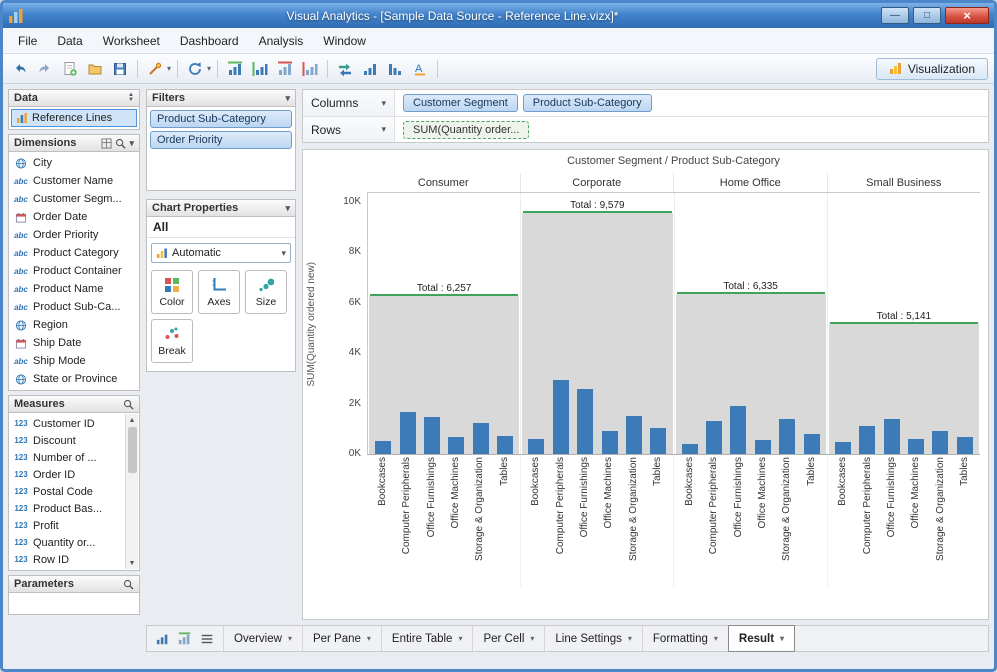  What do you see at coordinates (172, 292) in the screenshot?
I see `color-button: Color` at bounding box center [172, 292].